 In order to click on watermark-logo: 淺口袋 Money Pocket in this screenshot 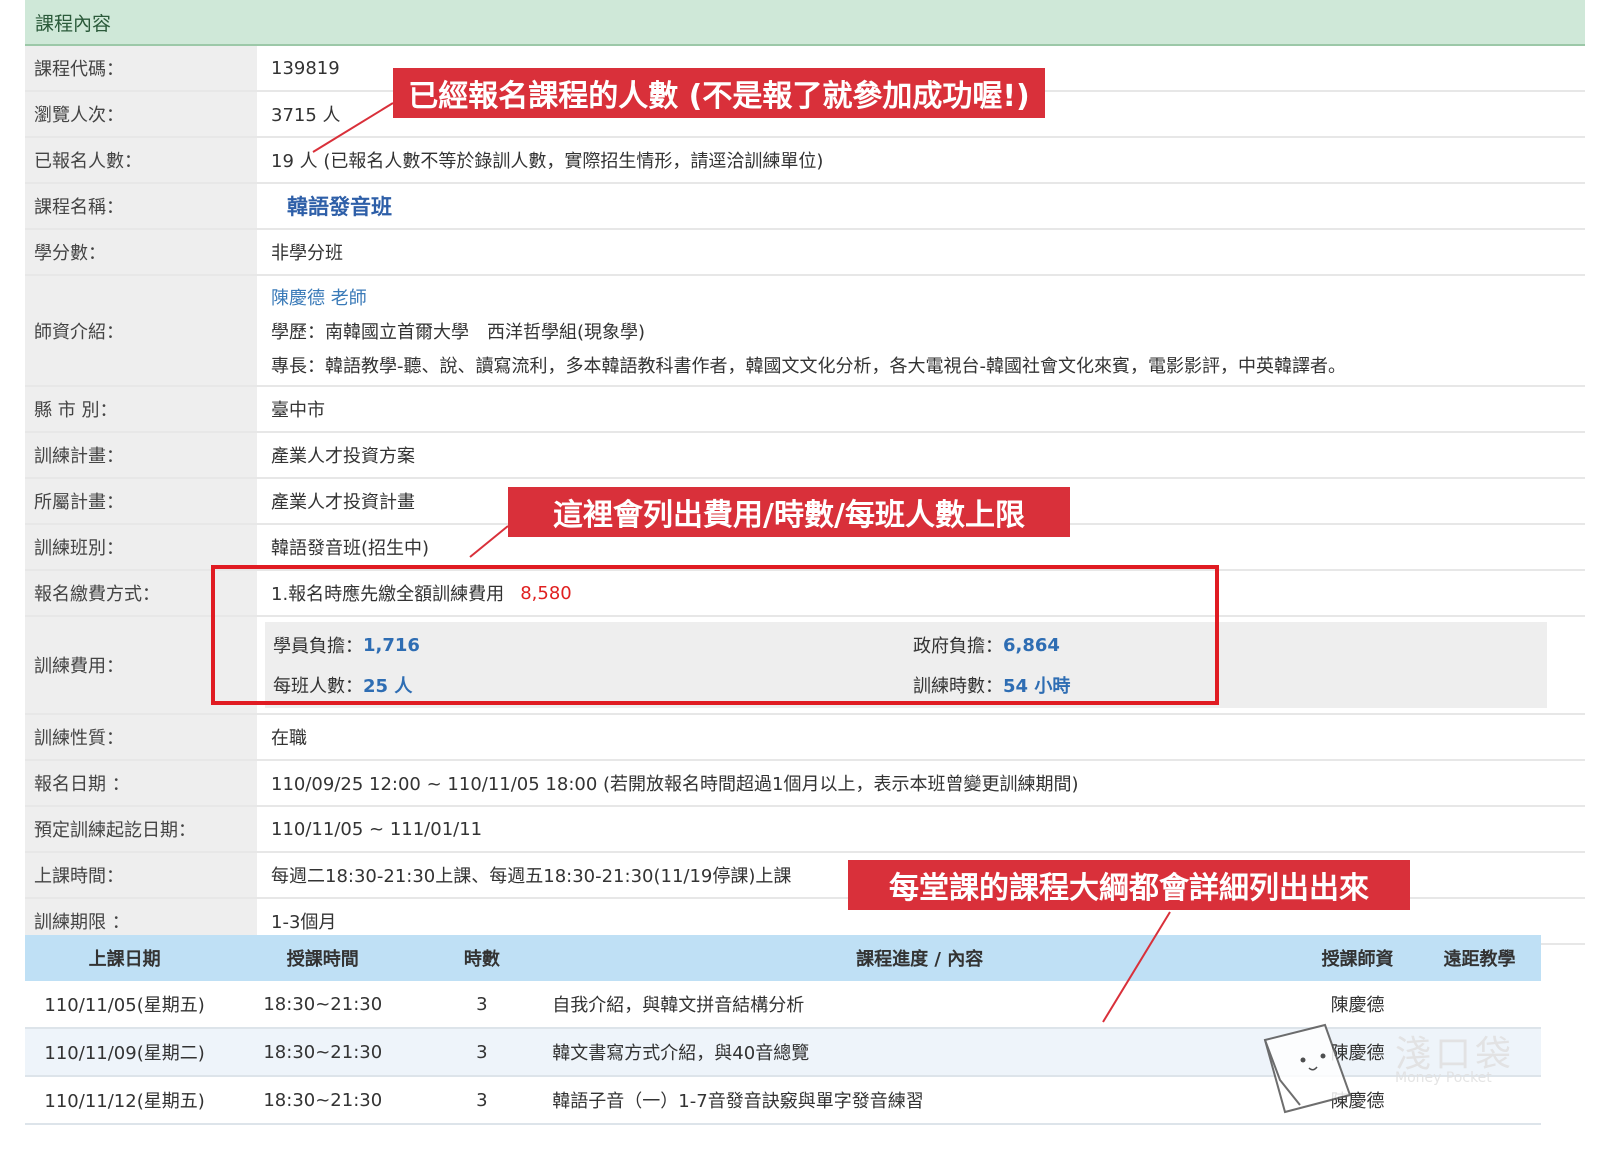, I will do `click(1390, 1070)`.